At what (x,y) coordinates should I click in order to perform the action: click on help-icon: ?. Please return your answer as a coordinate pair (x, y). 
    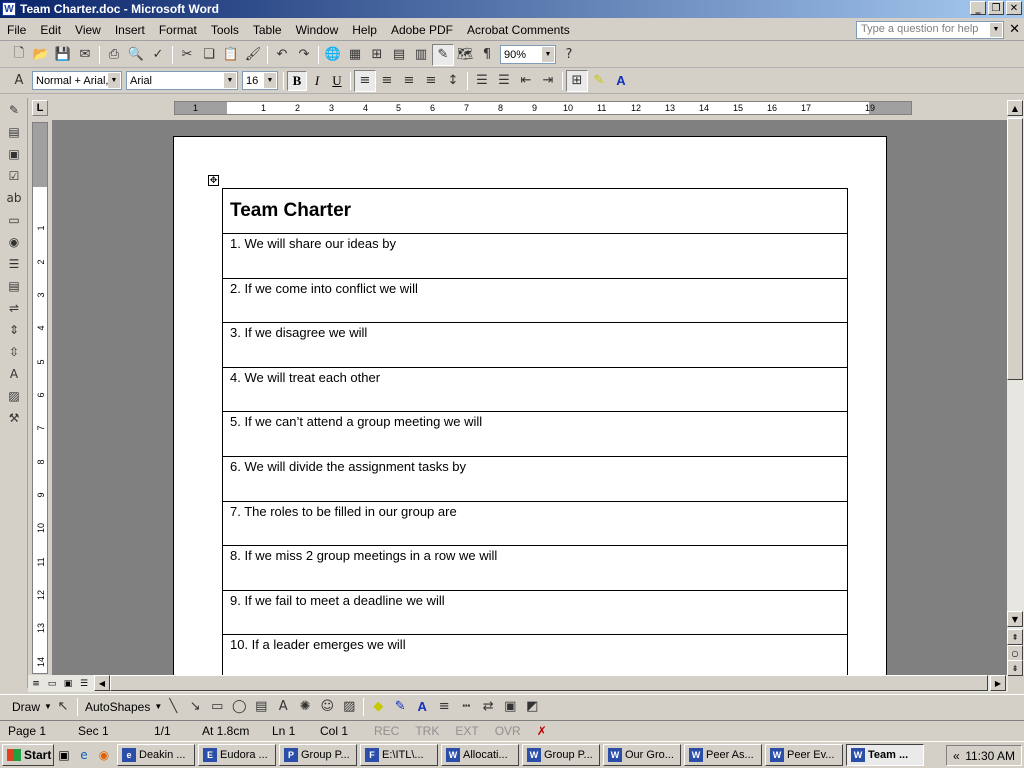
    Looking at the image, I should click on (569, 55).